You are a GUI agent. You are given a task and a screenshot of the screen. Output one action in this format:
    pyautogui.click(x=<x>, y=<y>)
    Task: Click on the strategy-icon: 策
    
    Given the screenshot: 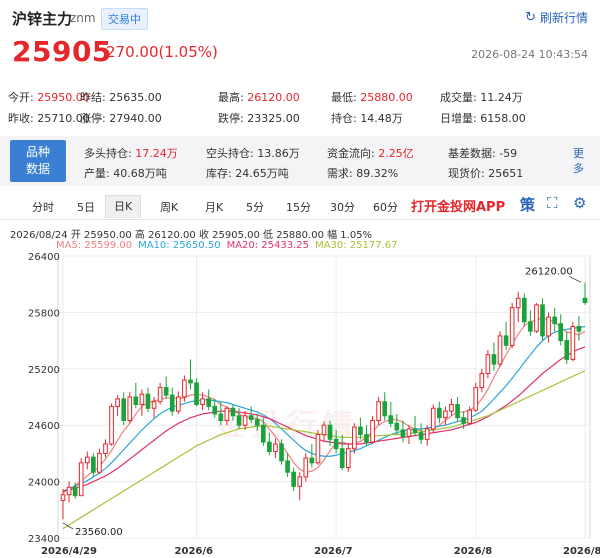 What is the action you would take?
    pyautogui.click(x=527, y=204)
    